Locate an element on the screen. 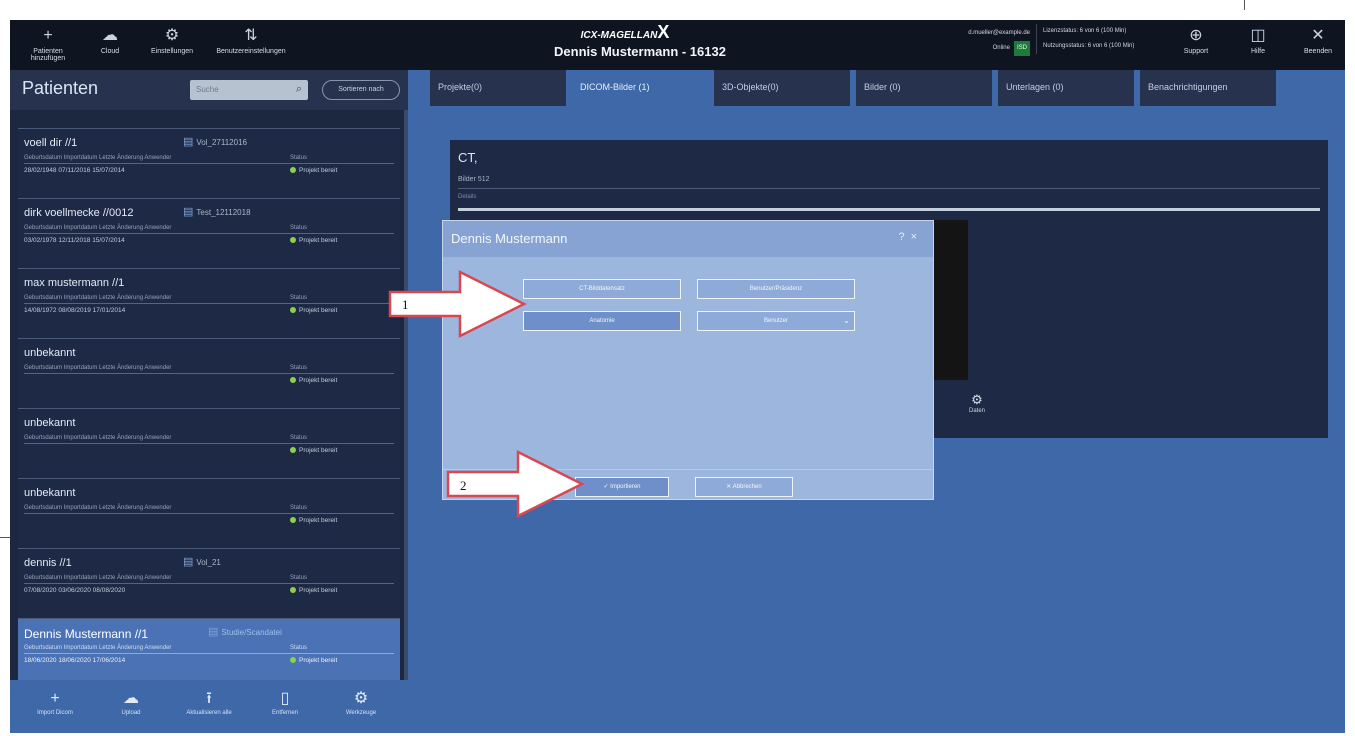  tab-3d-objects: 3D-Objekte(0) is located at coordinates (782, 88).